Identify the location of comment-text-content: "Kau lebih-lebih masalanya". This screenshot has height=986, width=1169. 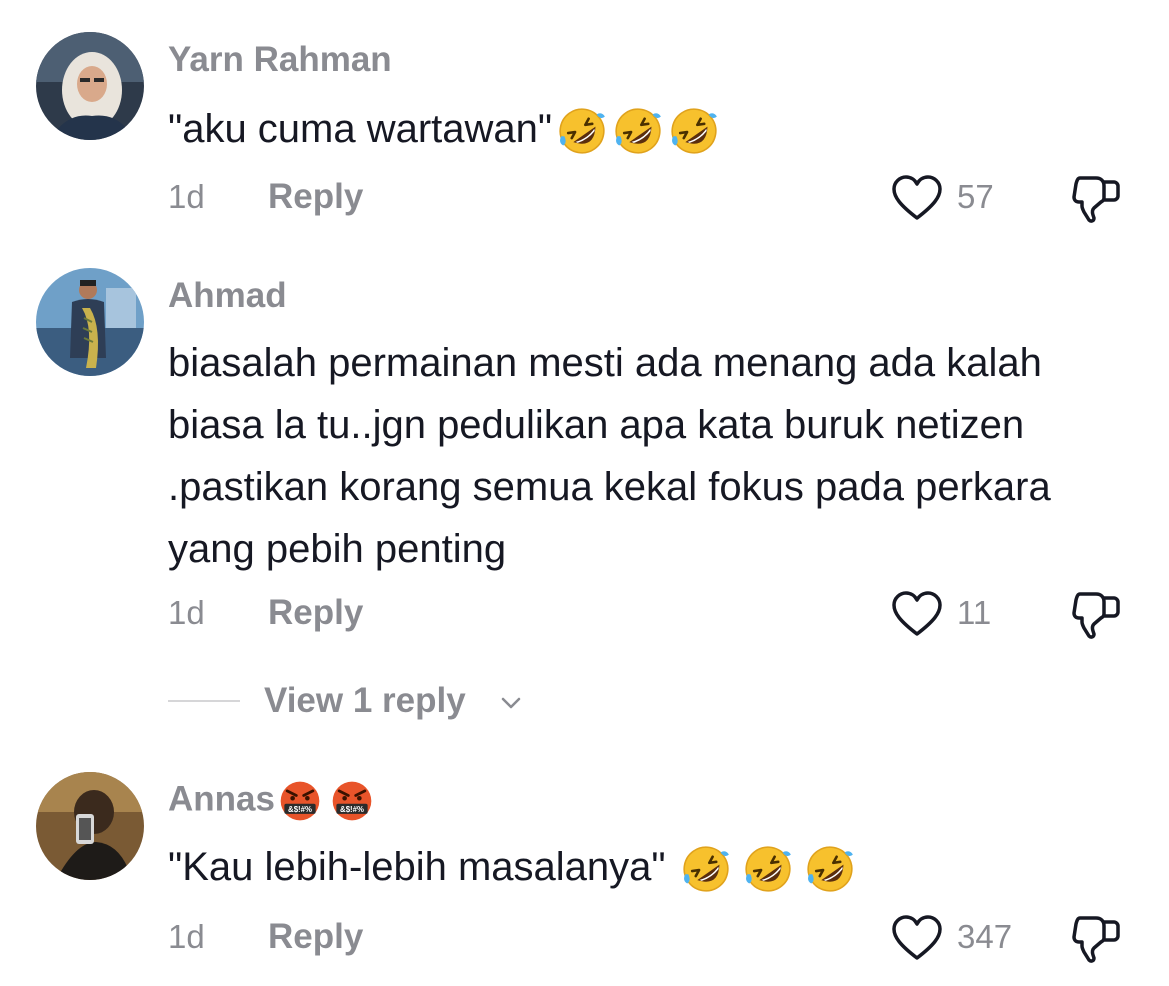
(417, 867).